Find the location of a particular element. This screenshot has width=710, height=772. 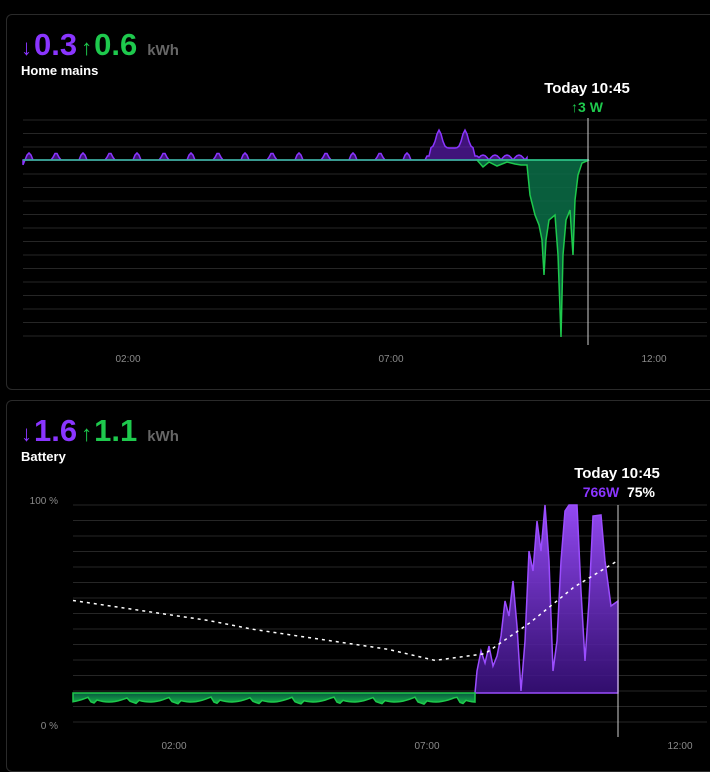

tooltip-value: ↑3 W is located at coordinates (587, 107).